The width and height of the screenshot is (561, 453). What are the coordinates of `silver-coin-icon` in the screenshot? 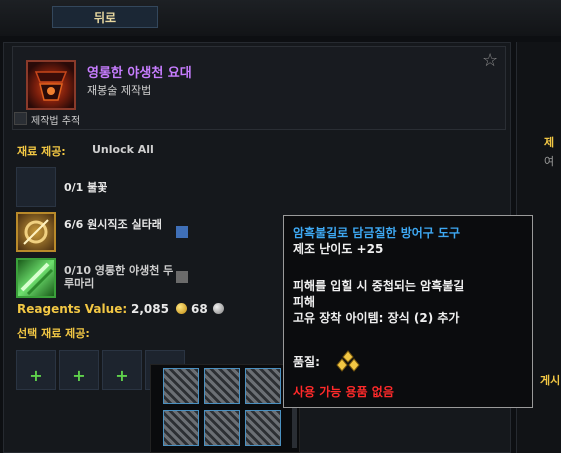 It's located at (218, 308).